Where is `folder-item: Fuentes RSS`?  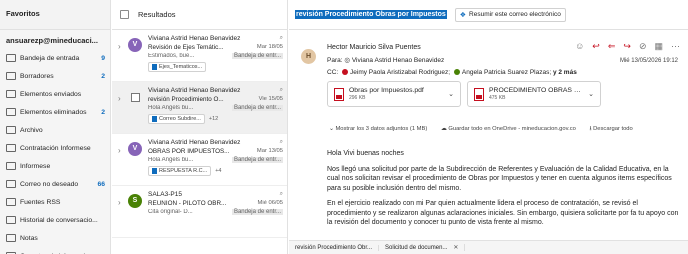
folder-item: Fuentes RSS is located at coordinates (55, 202).